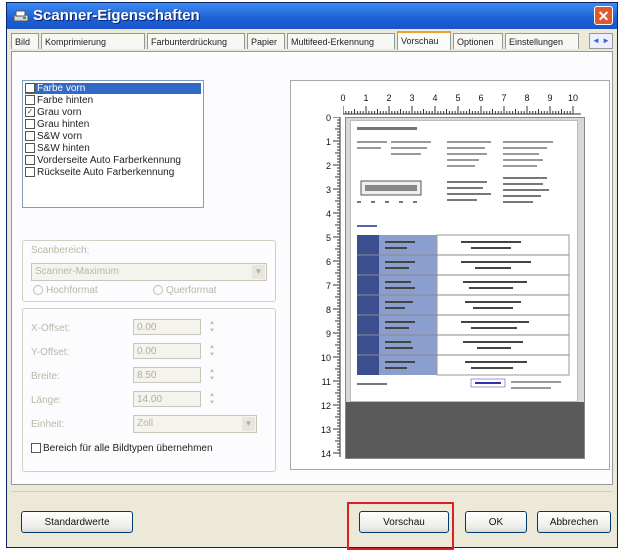  Describe the element at coordinates (400, 526) in the screenshot. I see `highlight-box` at that location.